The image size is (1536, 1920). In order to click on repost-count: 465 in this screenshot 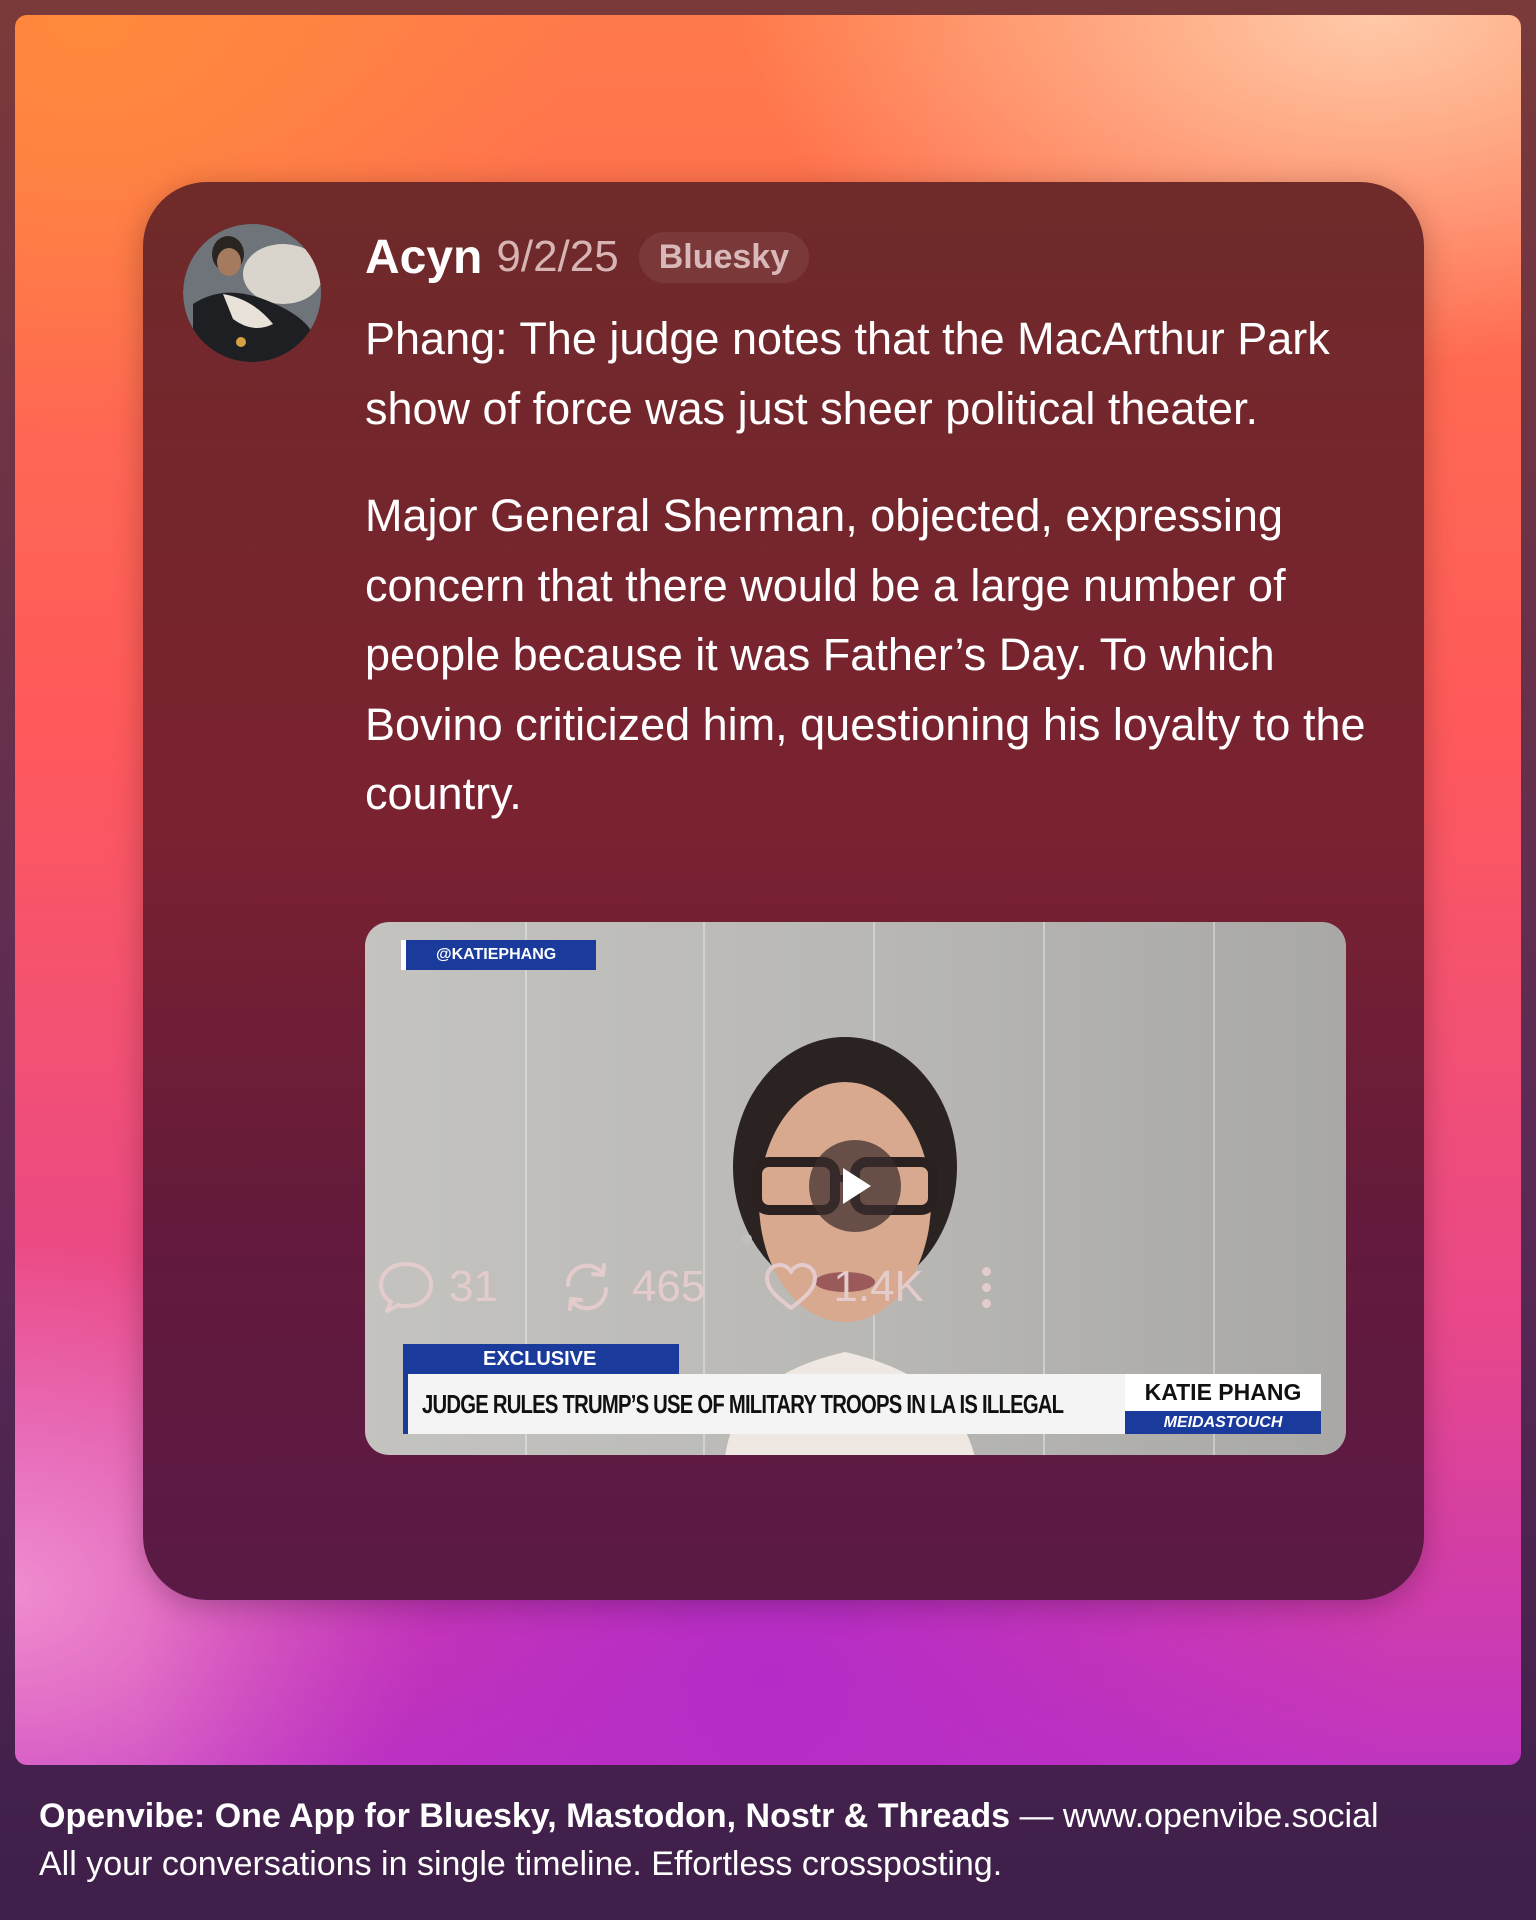, I will do `click(668, 1286)`.